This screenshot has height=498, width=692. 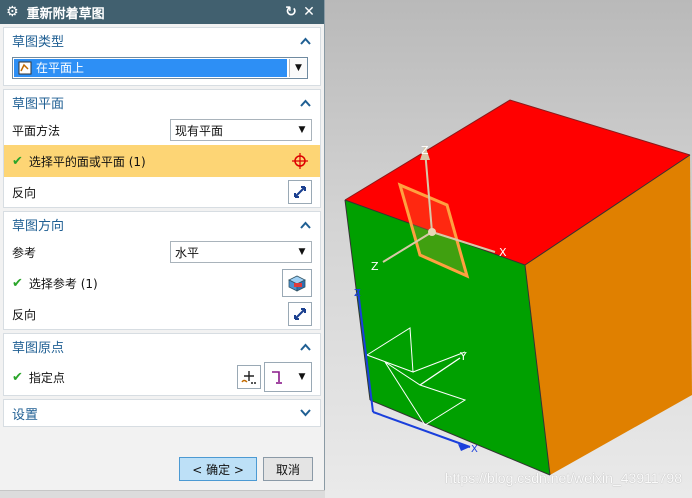 I want to click on section-sketch-type: 草图类型 在平面上 ▼, so click(x=162, y=56).